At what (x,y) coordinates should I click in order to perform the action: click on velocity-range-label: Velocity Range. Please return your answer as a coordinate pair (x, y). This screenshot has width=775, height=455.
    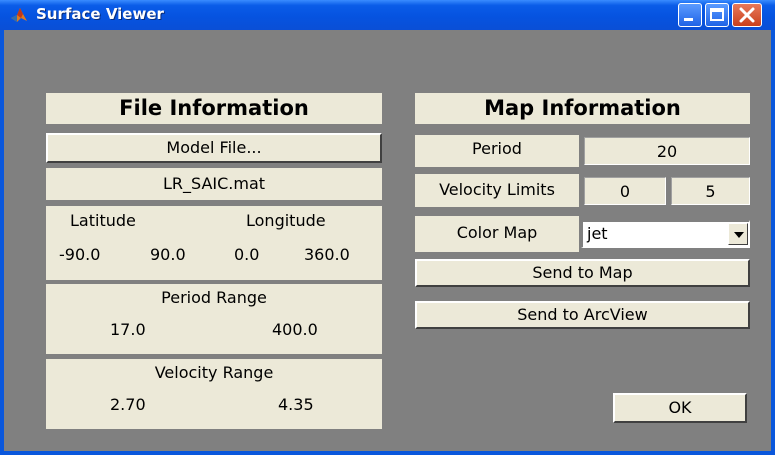
    Looking at the image, I should click on (214, 372).